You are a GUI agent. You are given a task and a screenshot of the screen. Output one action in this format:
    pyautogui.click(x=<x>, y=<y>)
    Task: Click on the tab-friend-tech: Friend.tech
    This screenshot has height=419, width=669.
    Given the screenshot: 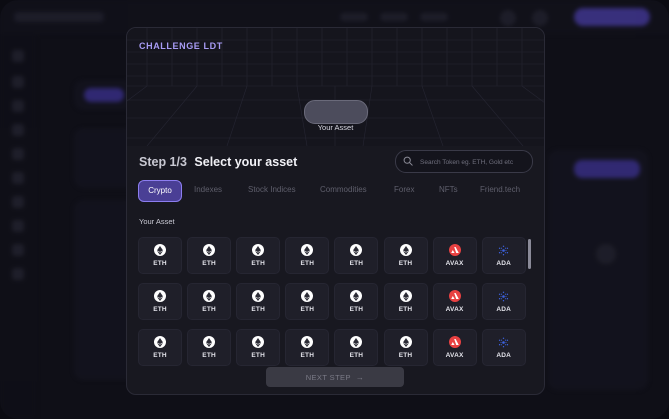 What is the action you would take?
    pyautogui.click(x=500, y=190)
    